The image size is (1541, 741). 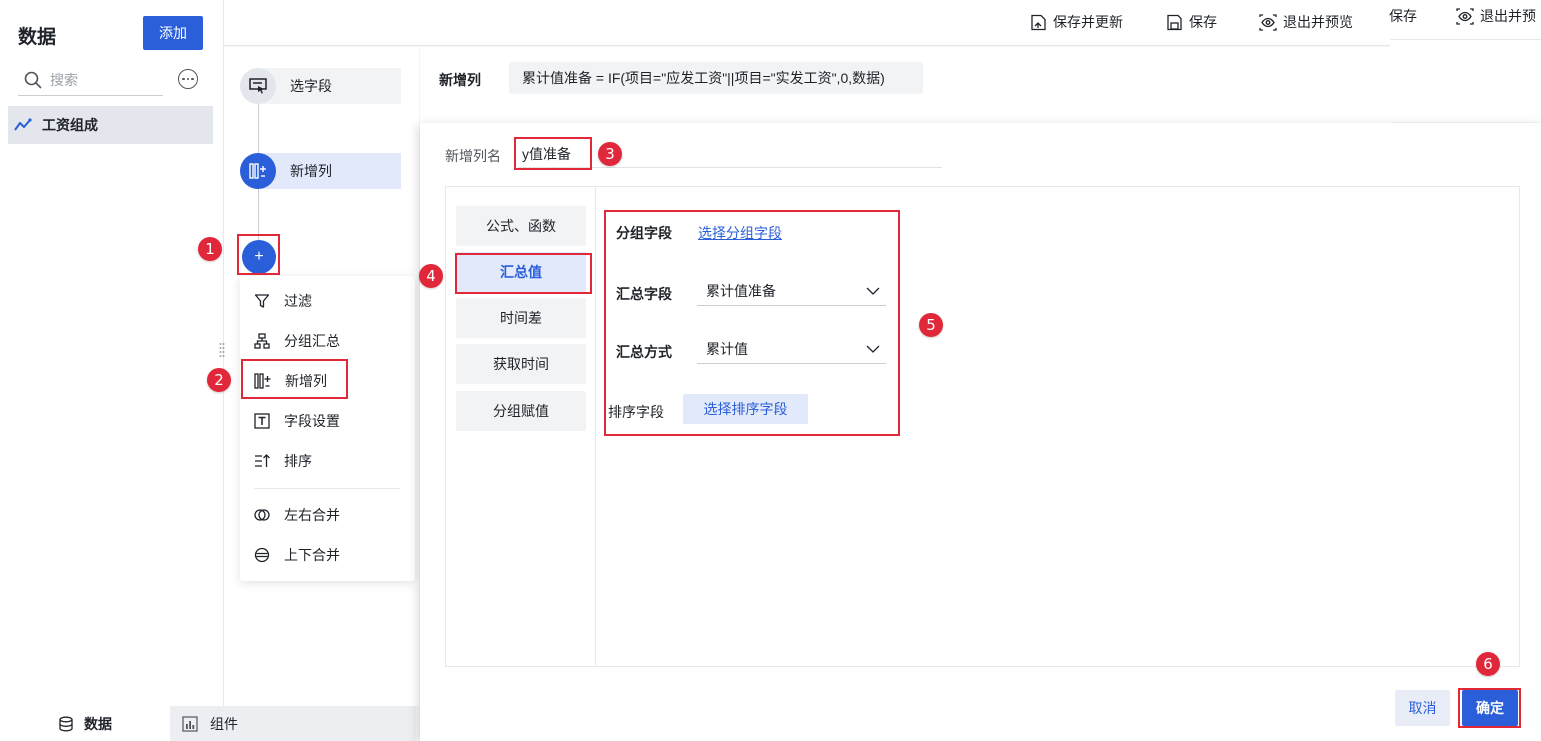 What do you see at coordinates (1318, 22) in the screenshot?
I see `exit-and-preview-label: 退出并预览` at bounding box center [1318, 22].